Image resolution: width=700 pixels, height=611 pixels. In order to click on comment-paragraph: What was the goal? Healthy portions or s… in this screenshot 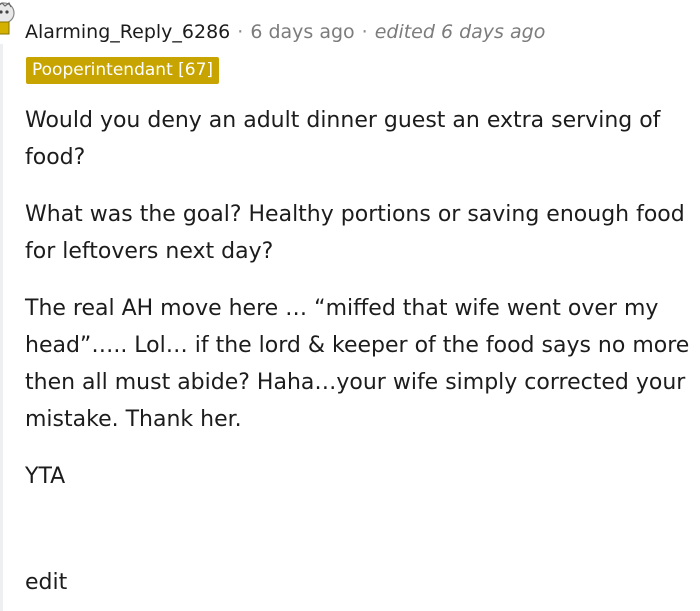, I will do `click(355, 233)`.